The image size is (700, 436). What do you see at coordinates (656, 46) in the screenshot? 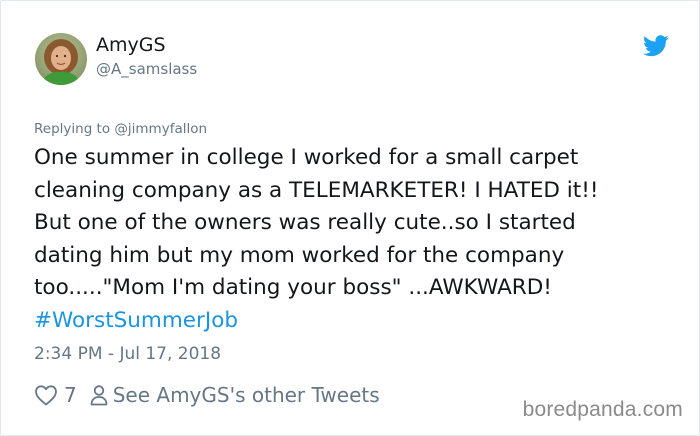
I see `twitter-bird-icon` at bounding box center [656, 46].